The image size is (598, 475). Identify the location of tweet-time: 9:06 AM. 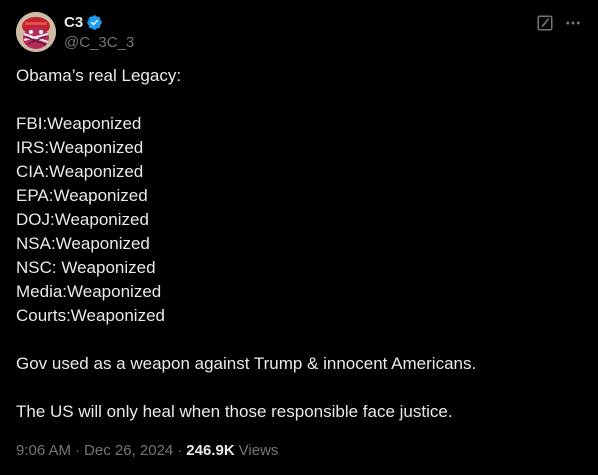
(43, 450).